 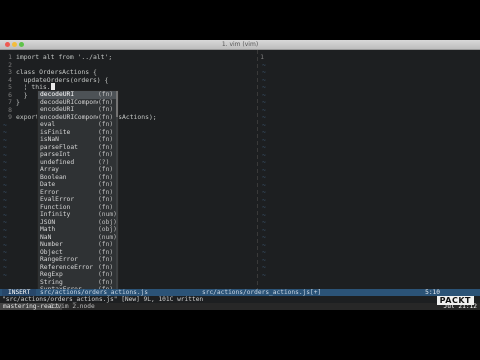 What do you see at coordinates (51, 282) in the screenshot?
I see `completion-item-name: String` at bounding box center [51, 282].